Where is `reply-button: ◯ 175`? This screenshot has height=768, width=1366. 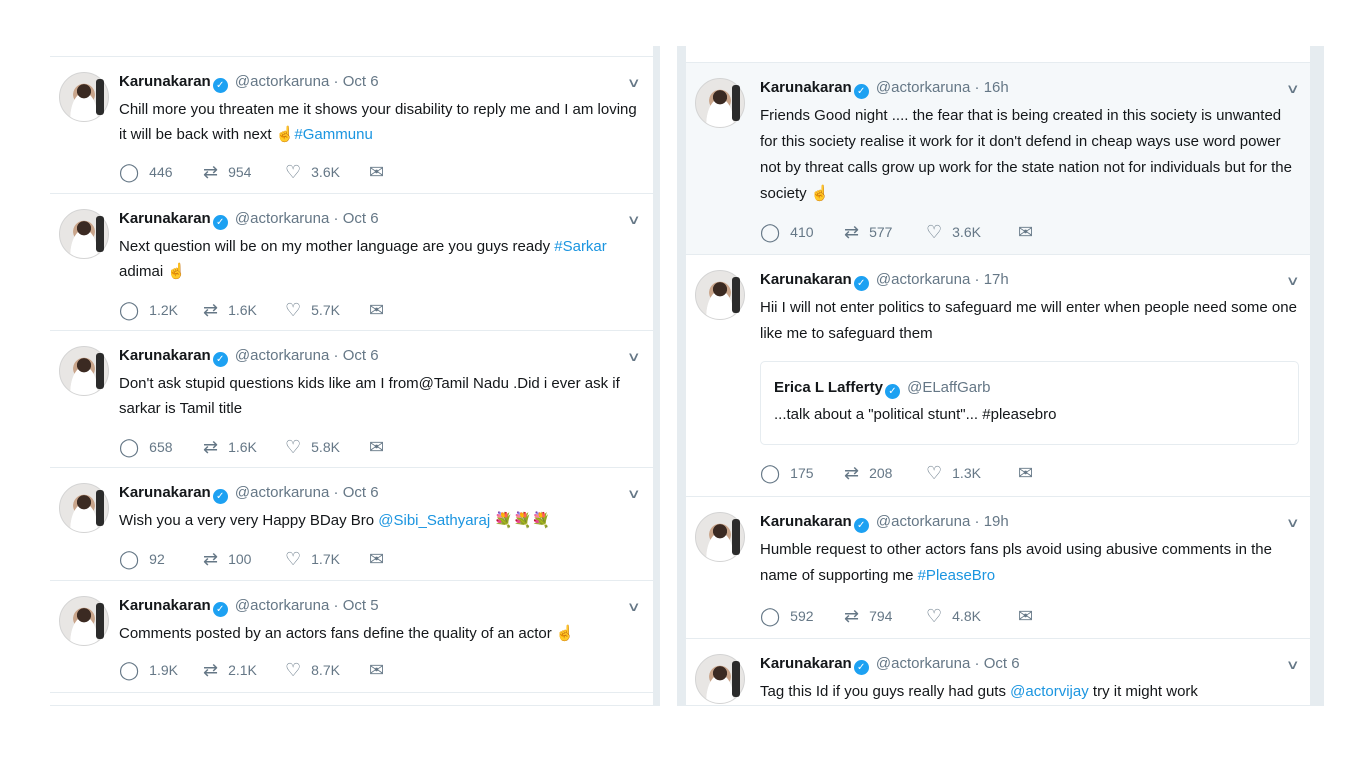 reply-button: ◯ 175 is located at coordinates (787, 473).